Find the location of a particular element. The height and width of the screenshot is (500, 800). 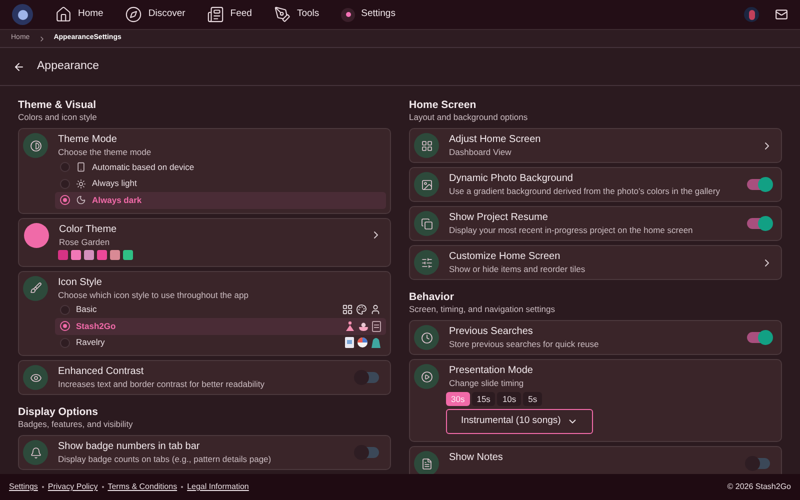

bag-icon is located at coordinates (376, 342).